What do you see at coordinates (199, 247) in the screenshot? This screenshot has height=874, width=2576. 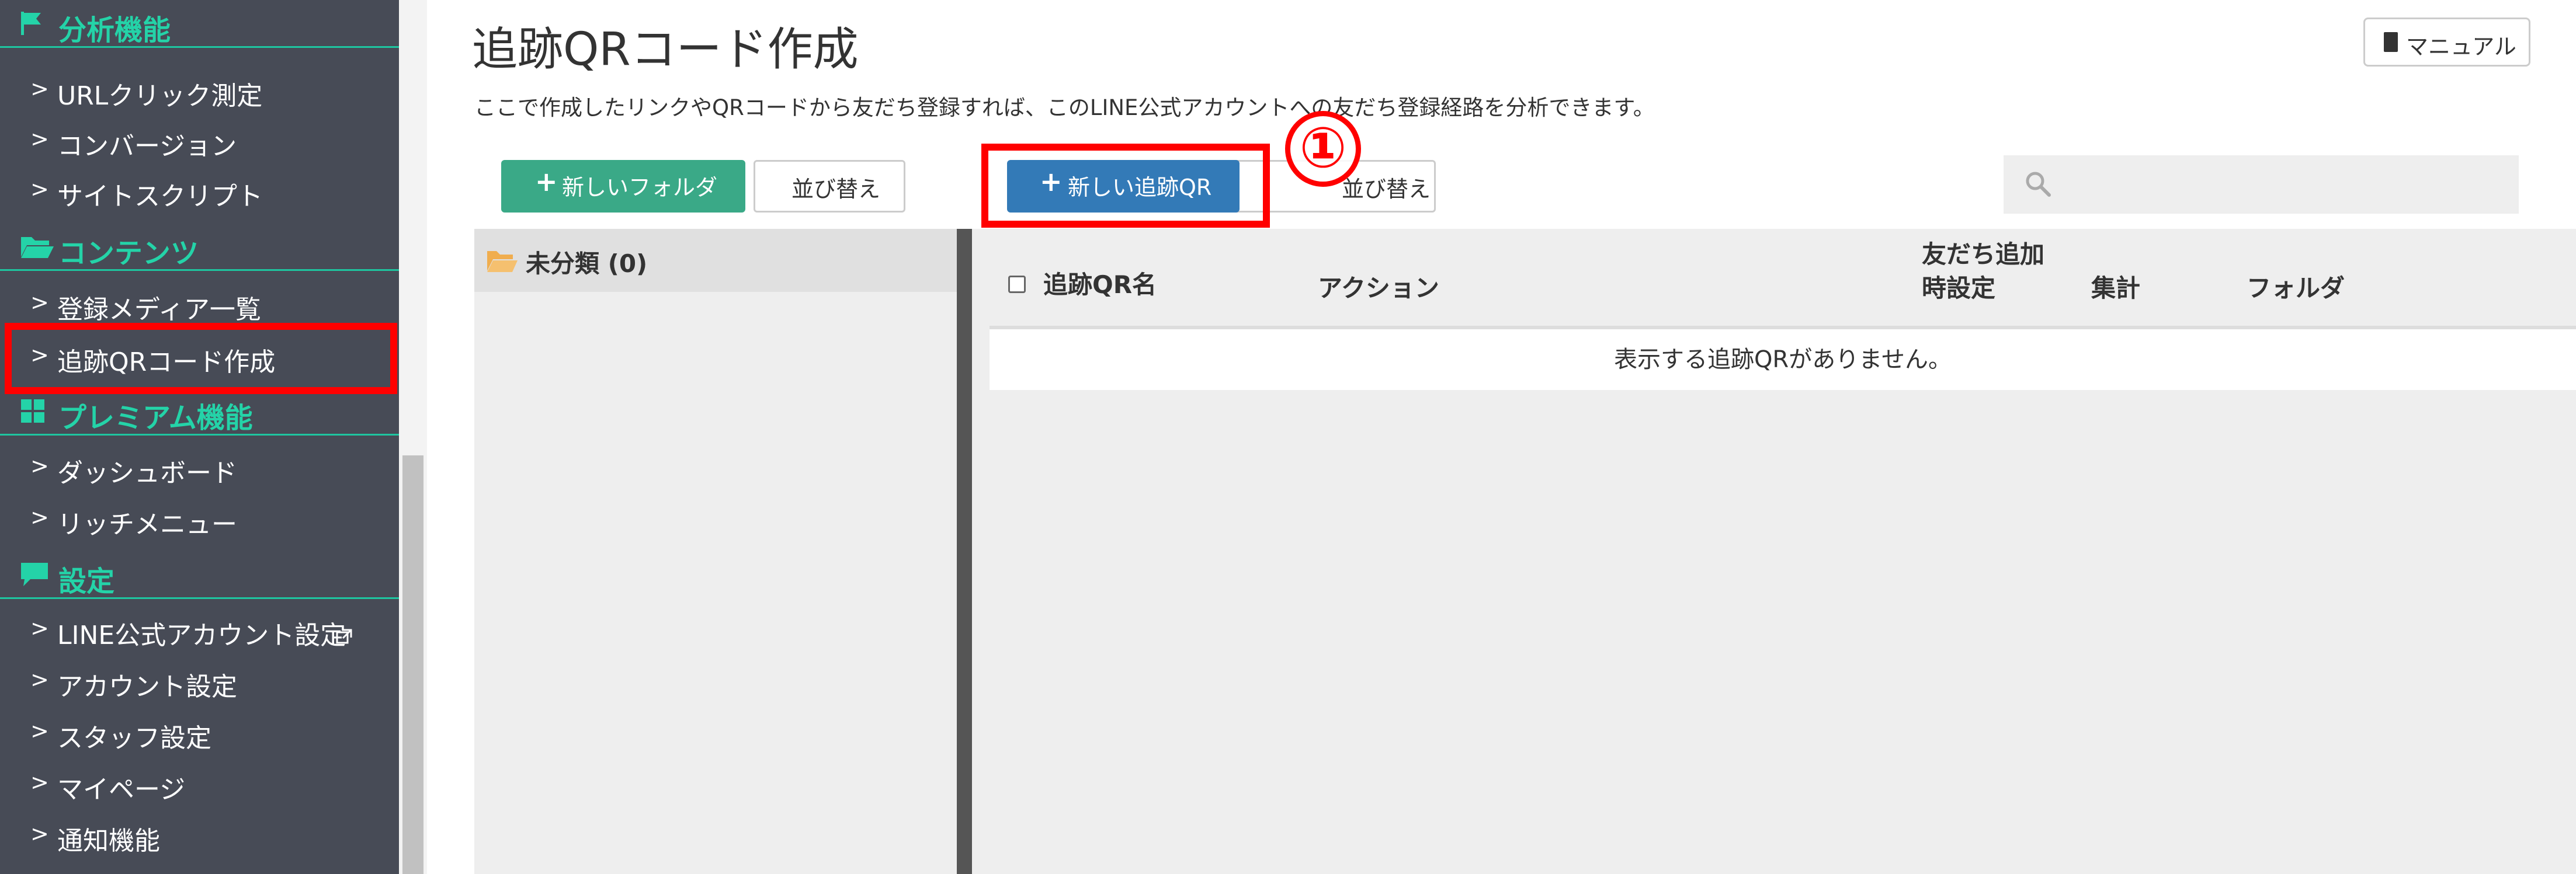 I see `sidebar-section-contents: コンテンツ` at bounding box center [199, 247].